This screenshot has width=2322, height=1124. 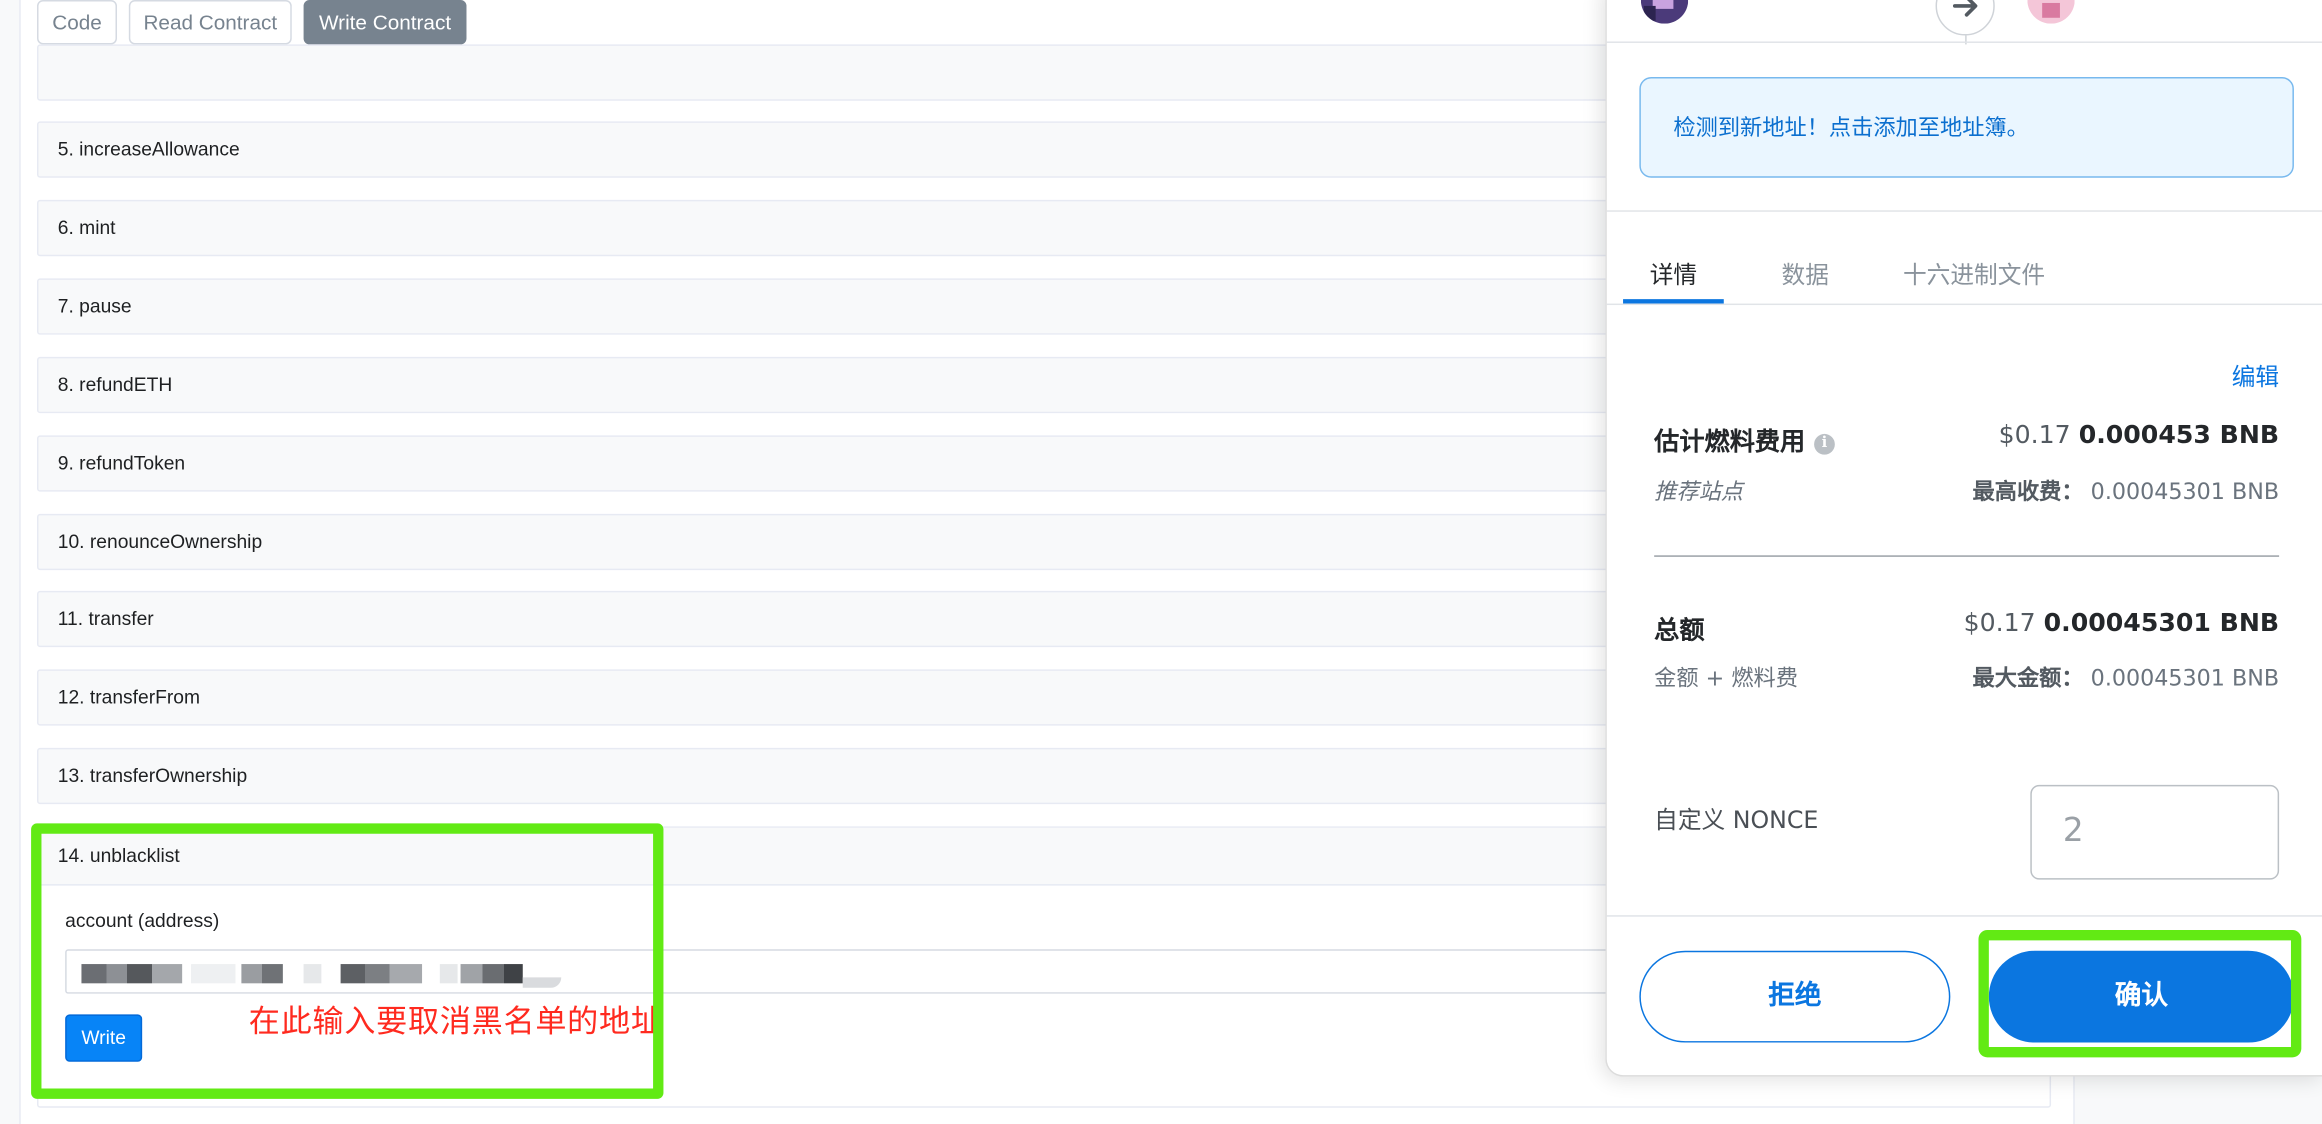 I want to click on total-value: $0.17 0.00045301 BNB, so click(x=2122, y=624).